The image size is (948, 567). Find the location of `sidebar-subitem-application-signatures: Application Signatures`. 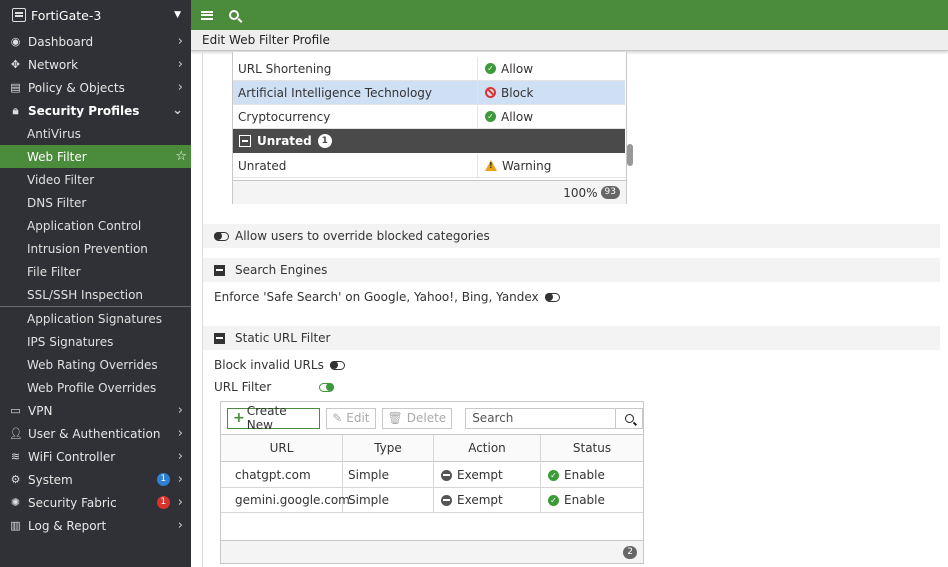

sidebar-subitem-application-signatures: Application Signatures is located at coordinates (95, 318).